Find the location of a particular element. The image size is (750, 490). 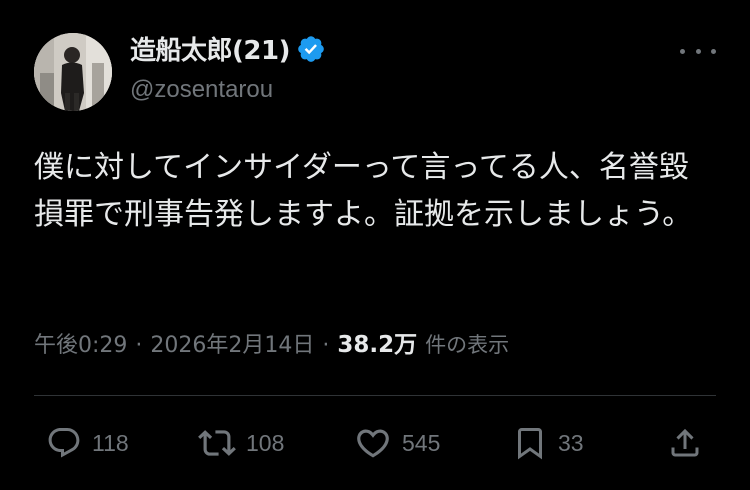

author-handle: @zosentarou is located at coordinates (201, 90).